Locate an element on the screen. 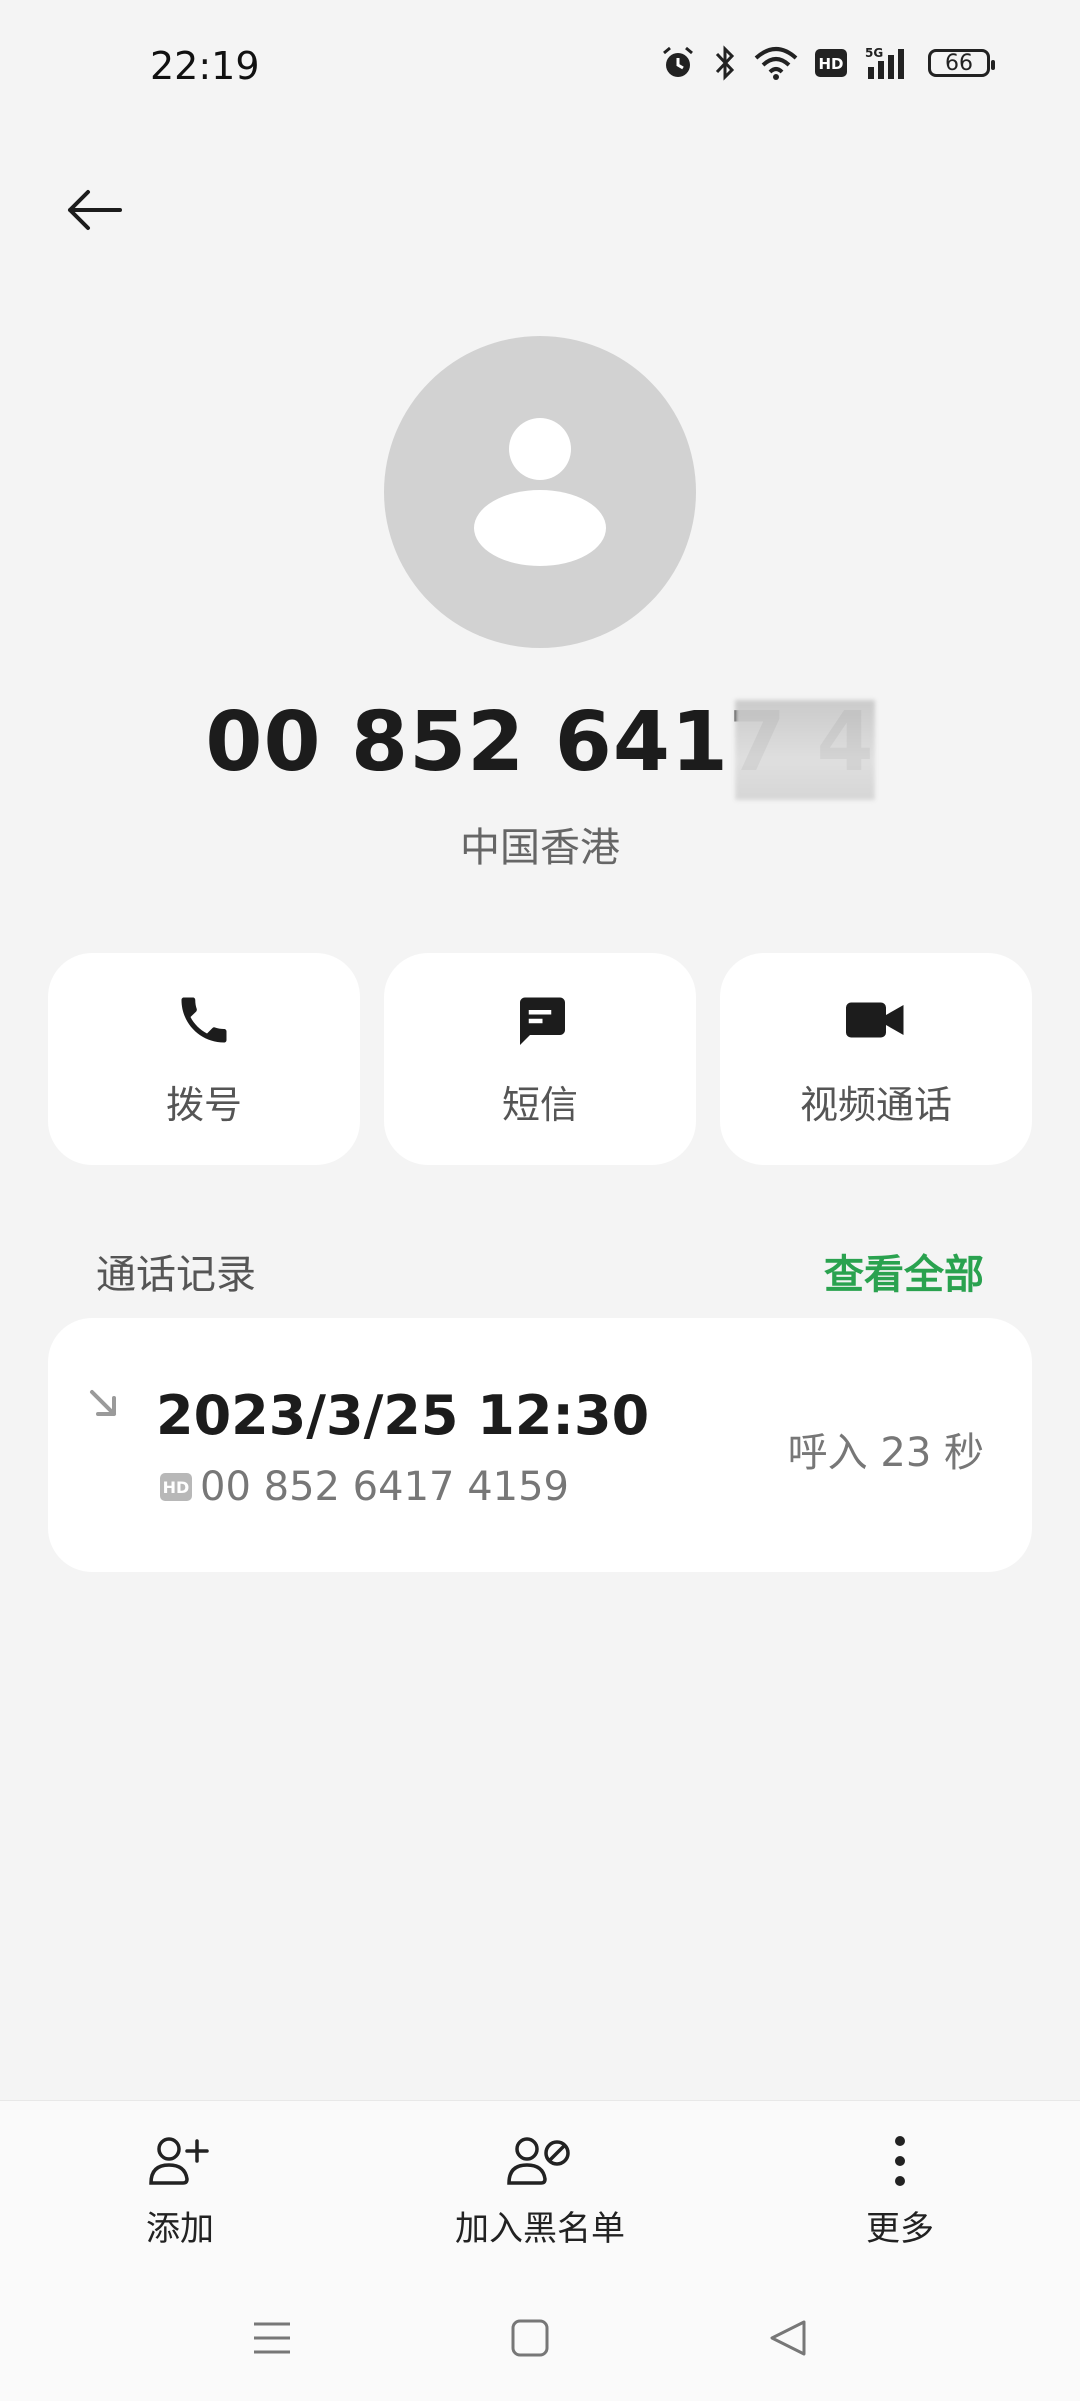  call-number-row: HD 00 852 6417 4159 is located at coordinates (364, 1487).